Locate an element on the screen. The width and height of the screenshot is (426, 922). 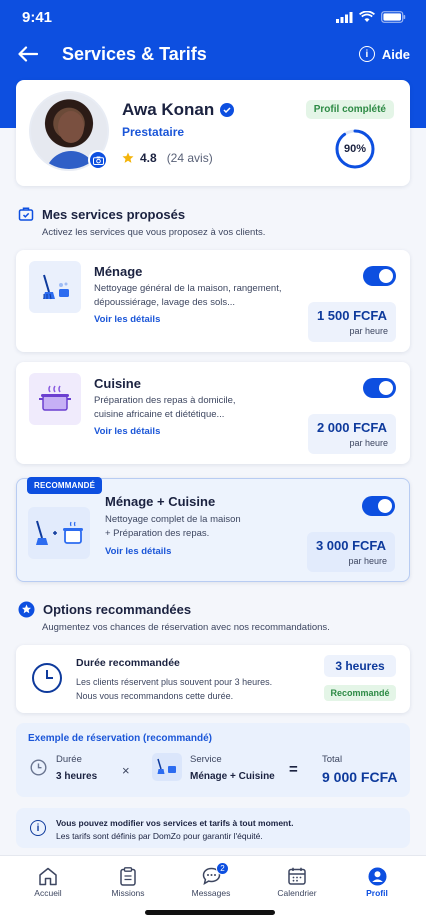
service-price-box: 2 000 FCFA par heure is located at coordinates (352, 434).